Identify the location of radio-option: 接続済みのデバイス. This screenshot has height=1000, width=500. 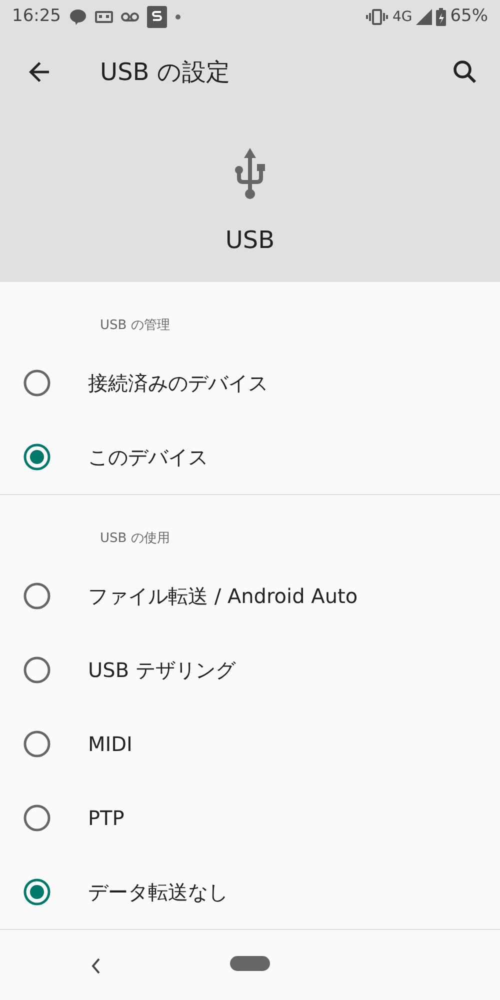
(250, 383).